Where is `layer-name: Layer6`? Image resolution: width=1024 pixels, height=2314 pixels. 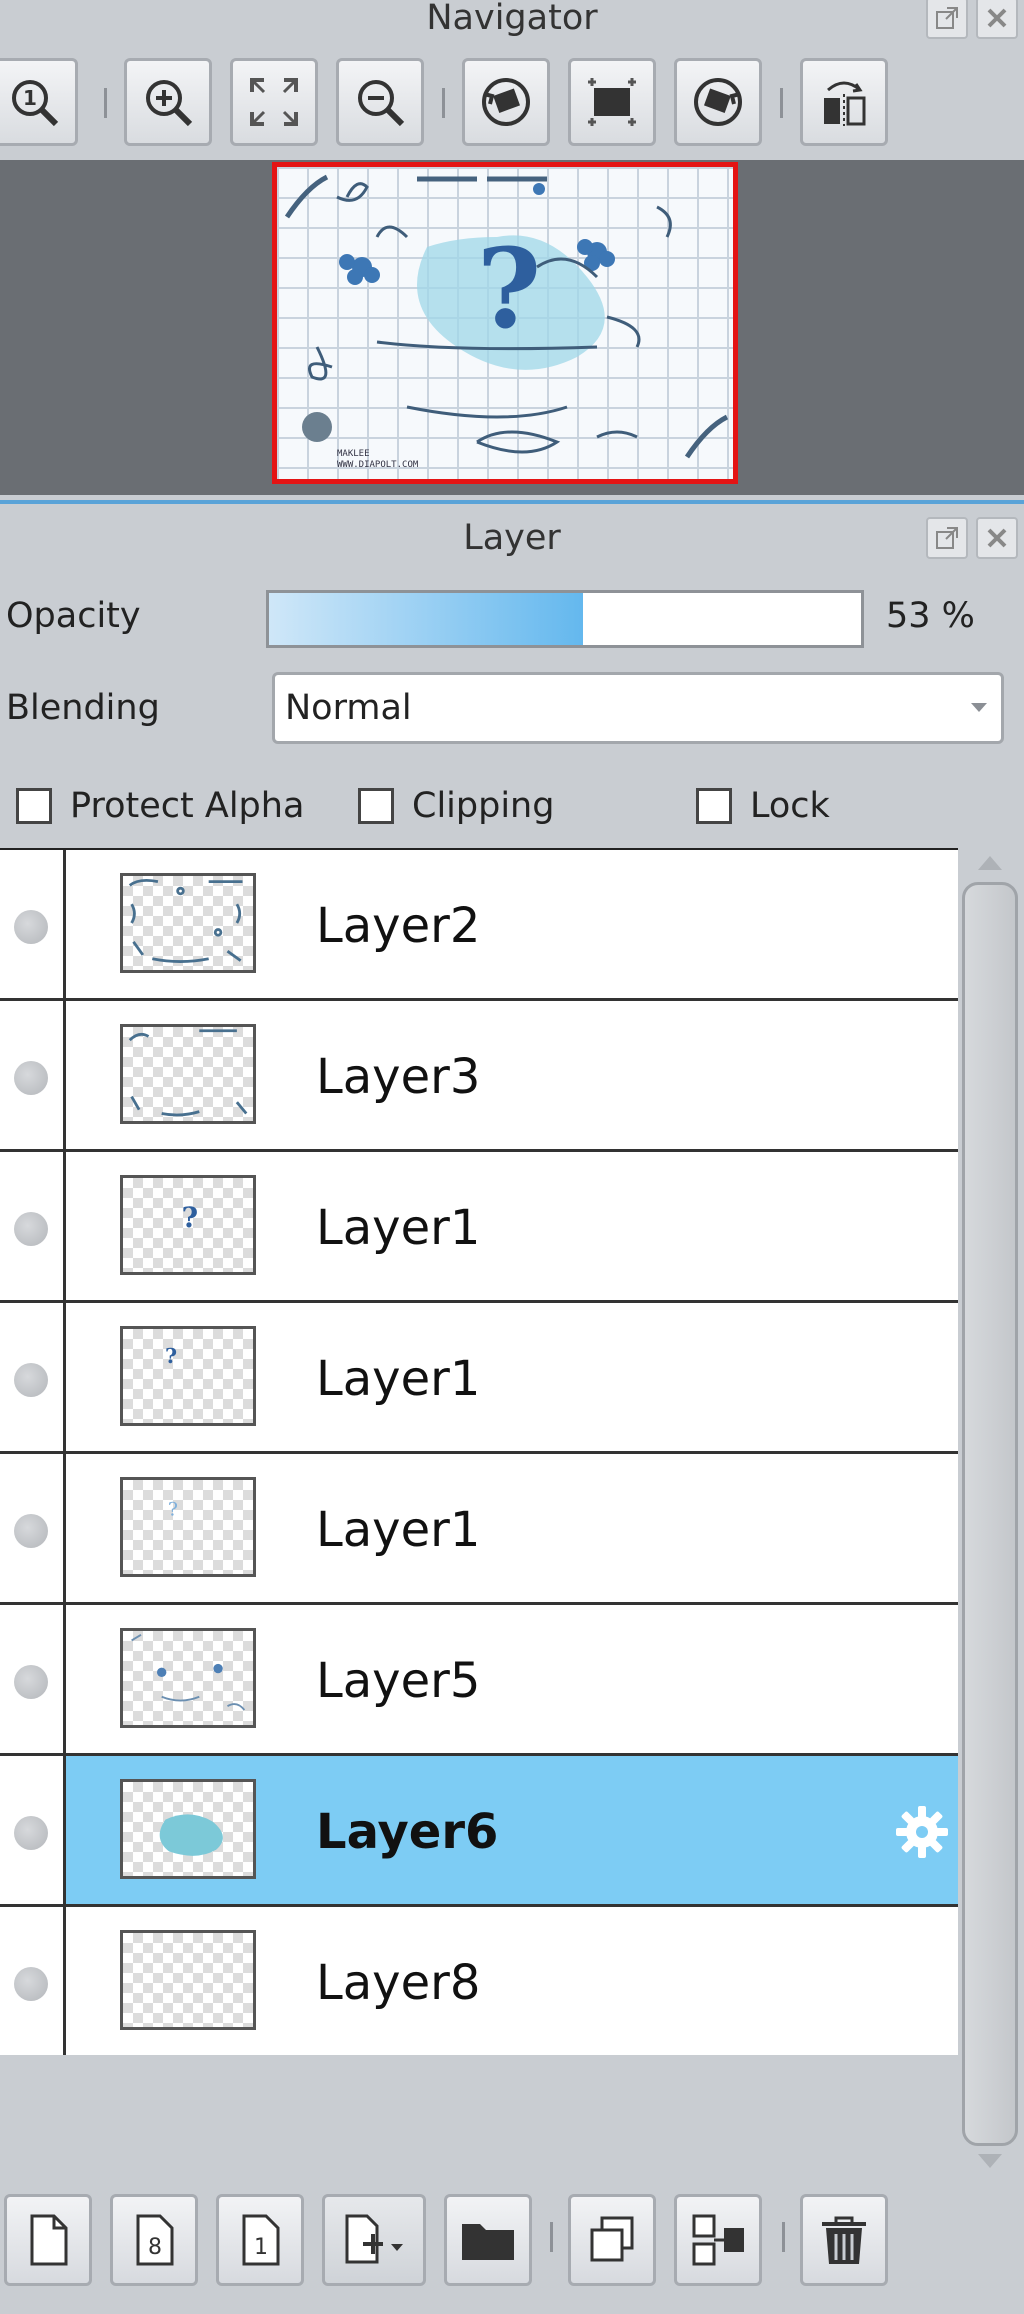 layer-name: Layer6 is located at coordinates (407, 1832).